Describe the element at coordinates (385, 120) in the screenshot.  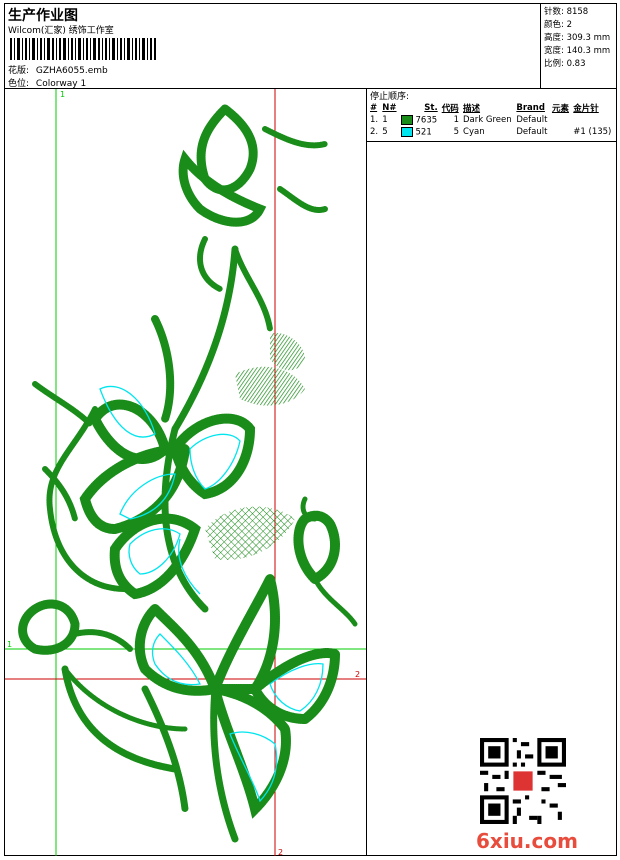
I see `needle-number: 1` at that location.